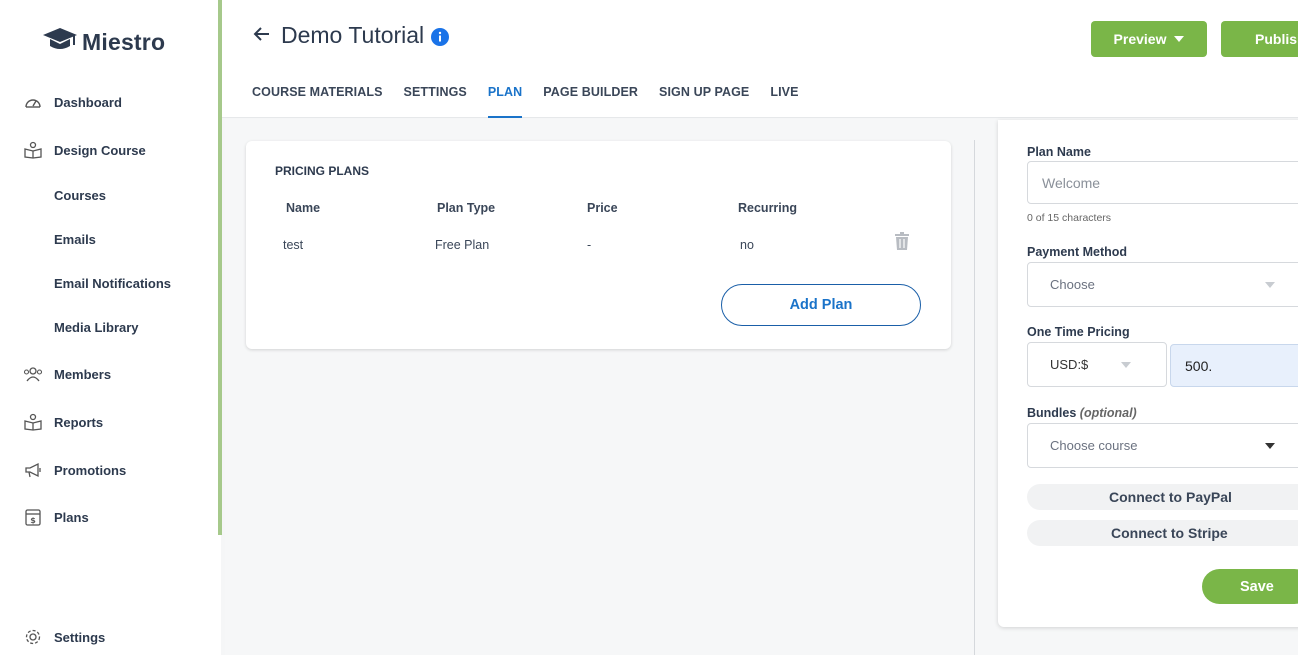 This screenshot has width=1298, height=655. What do you see at coordinates (1052, 413) in the screenshot?
I see `bundles-label-text: Bundles` at bounding box center [1052, 413].